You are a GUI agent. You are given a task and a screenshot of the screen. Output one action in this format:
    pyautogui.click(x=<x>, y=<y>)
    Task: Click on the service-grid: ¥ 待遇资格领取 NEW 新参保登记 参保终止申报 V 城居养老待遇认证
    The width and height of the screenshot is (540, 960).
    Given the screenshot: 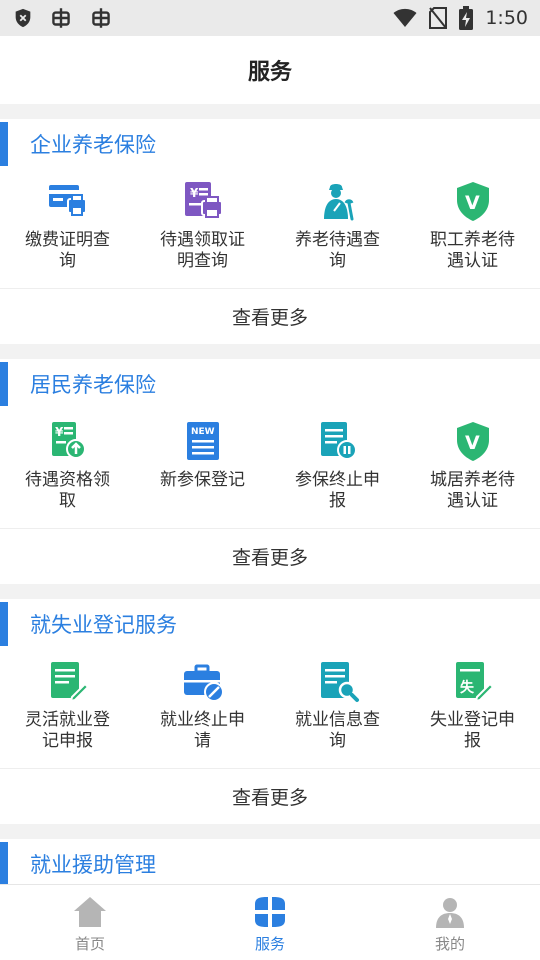 What is the action you would take?
    pyautogui.click(x=270, y=468)
    